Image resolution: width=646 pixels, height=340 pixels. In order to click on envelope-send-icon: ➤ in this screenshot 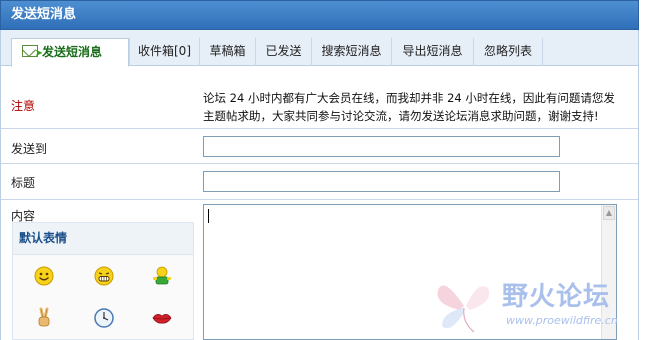, I will do `click(32, 52)`.